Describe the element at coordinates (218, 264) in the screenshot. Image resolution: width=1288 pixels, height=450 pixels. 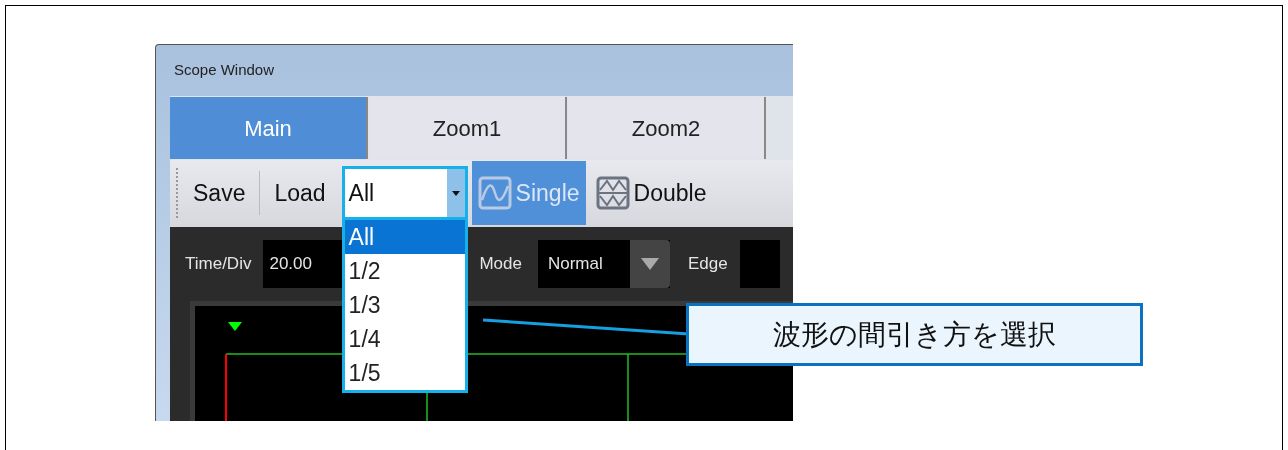
I see `field-label: Time/Div` at that location.